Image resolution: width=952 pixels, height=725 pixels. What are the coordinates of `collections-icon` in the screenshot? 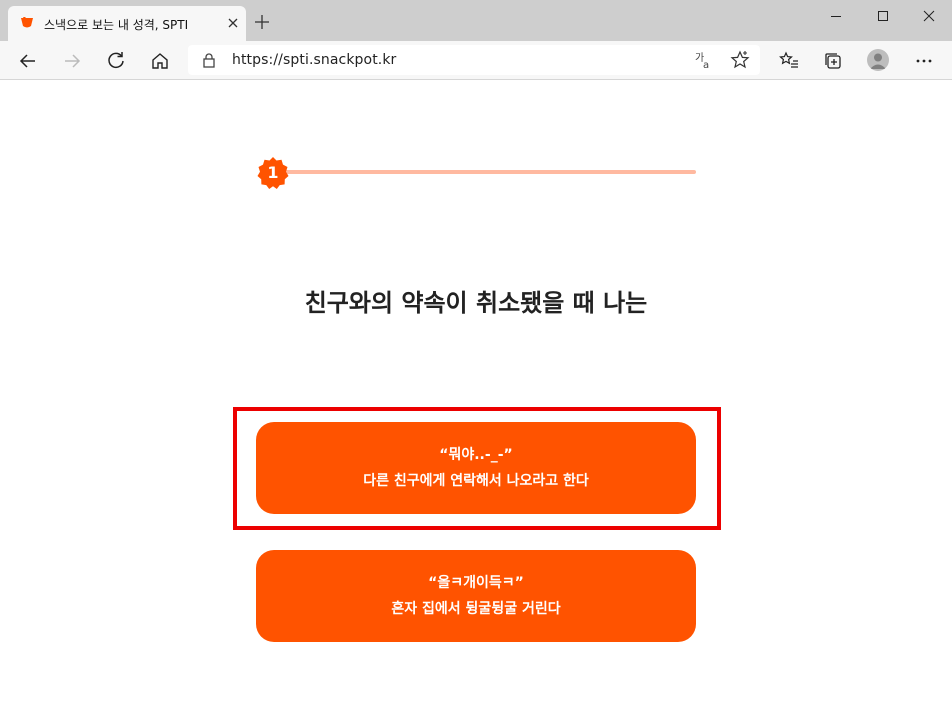 It's located at (833, 61).